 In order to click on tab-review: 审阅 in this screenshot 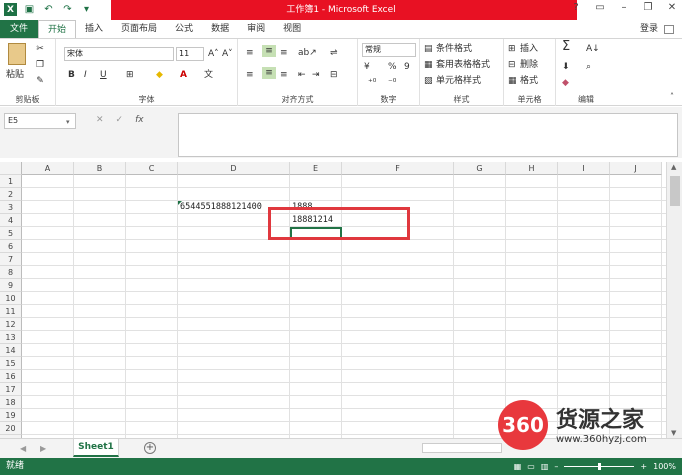, I will do `click(256, 29)`.